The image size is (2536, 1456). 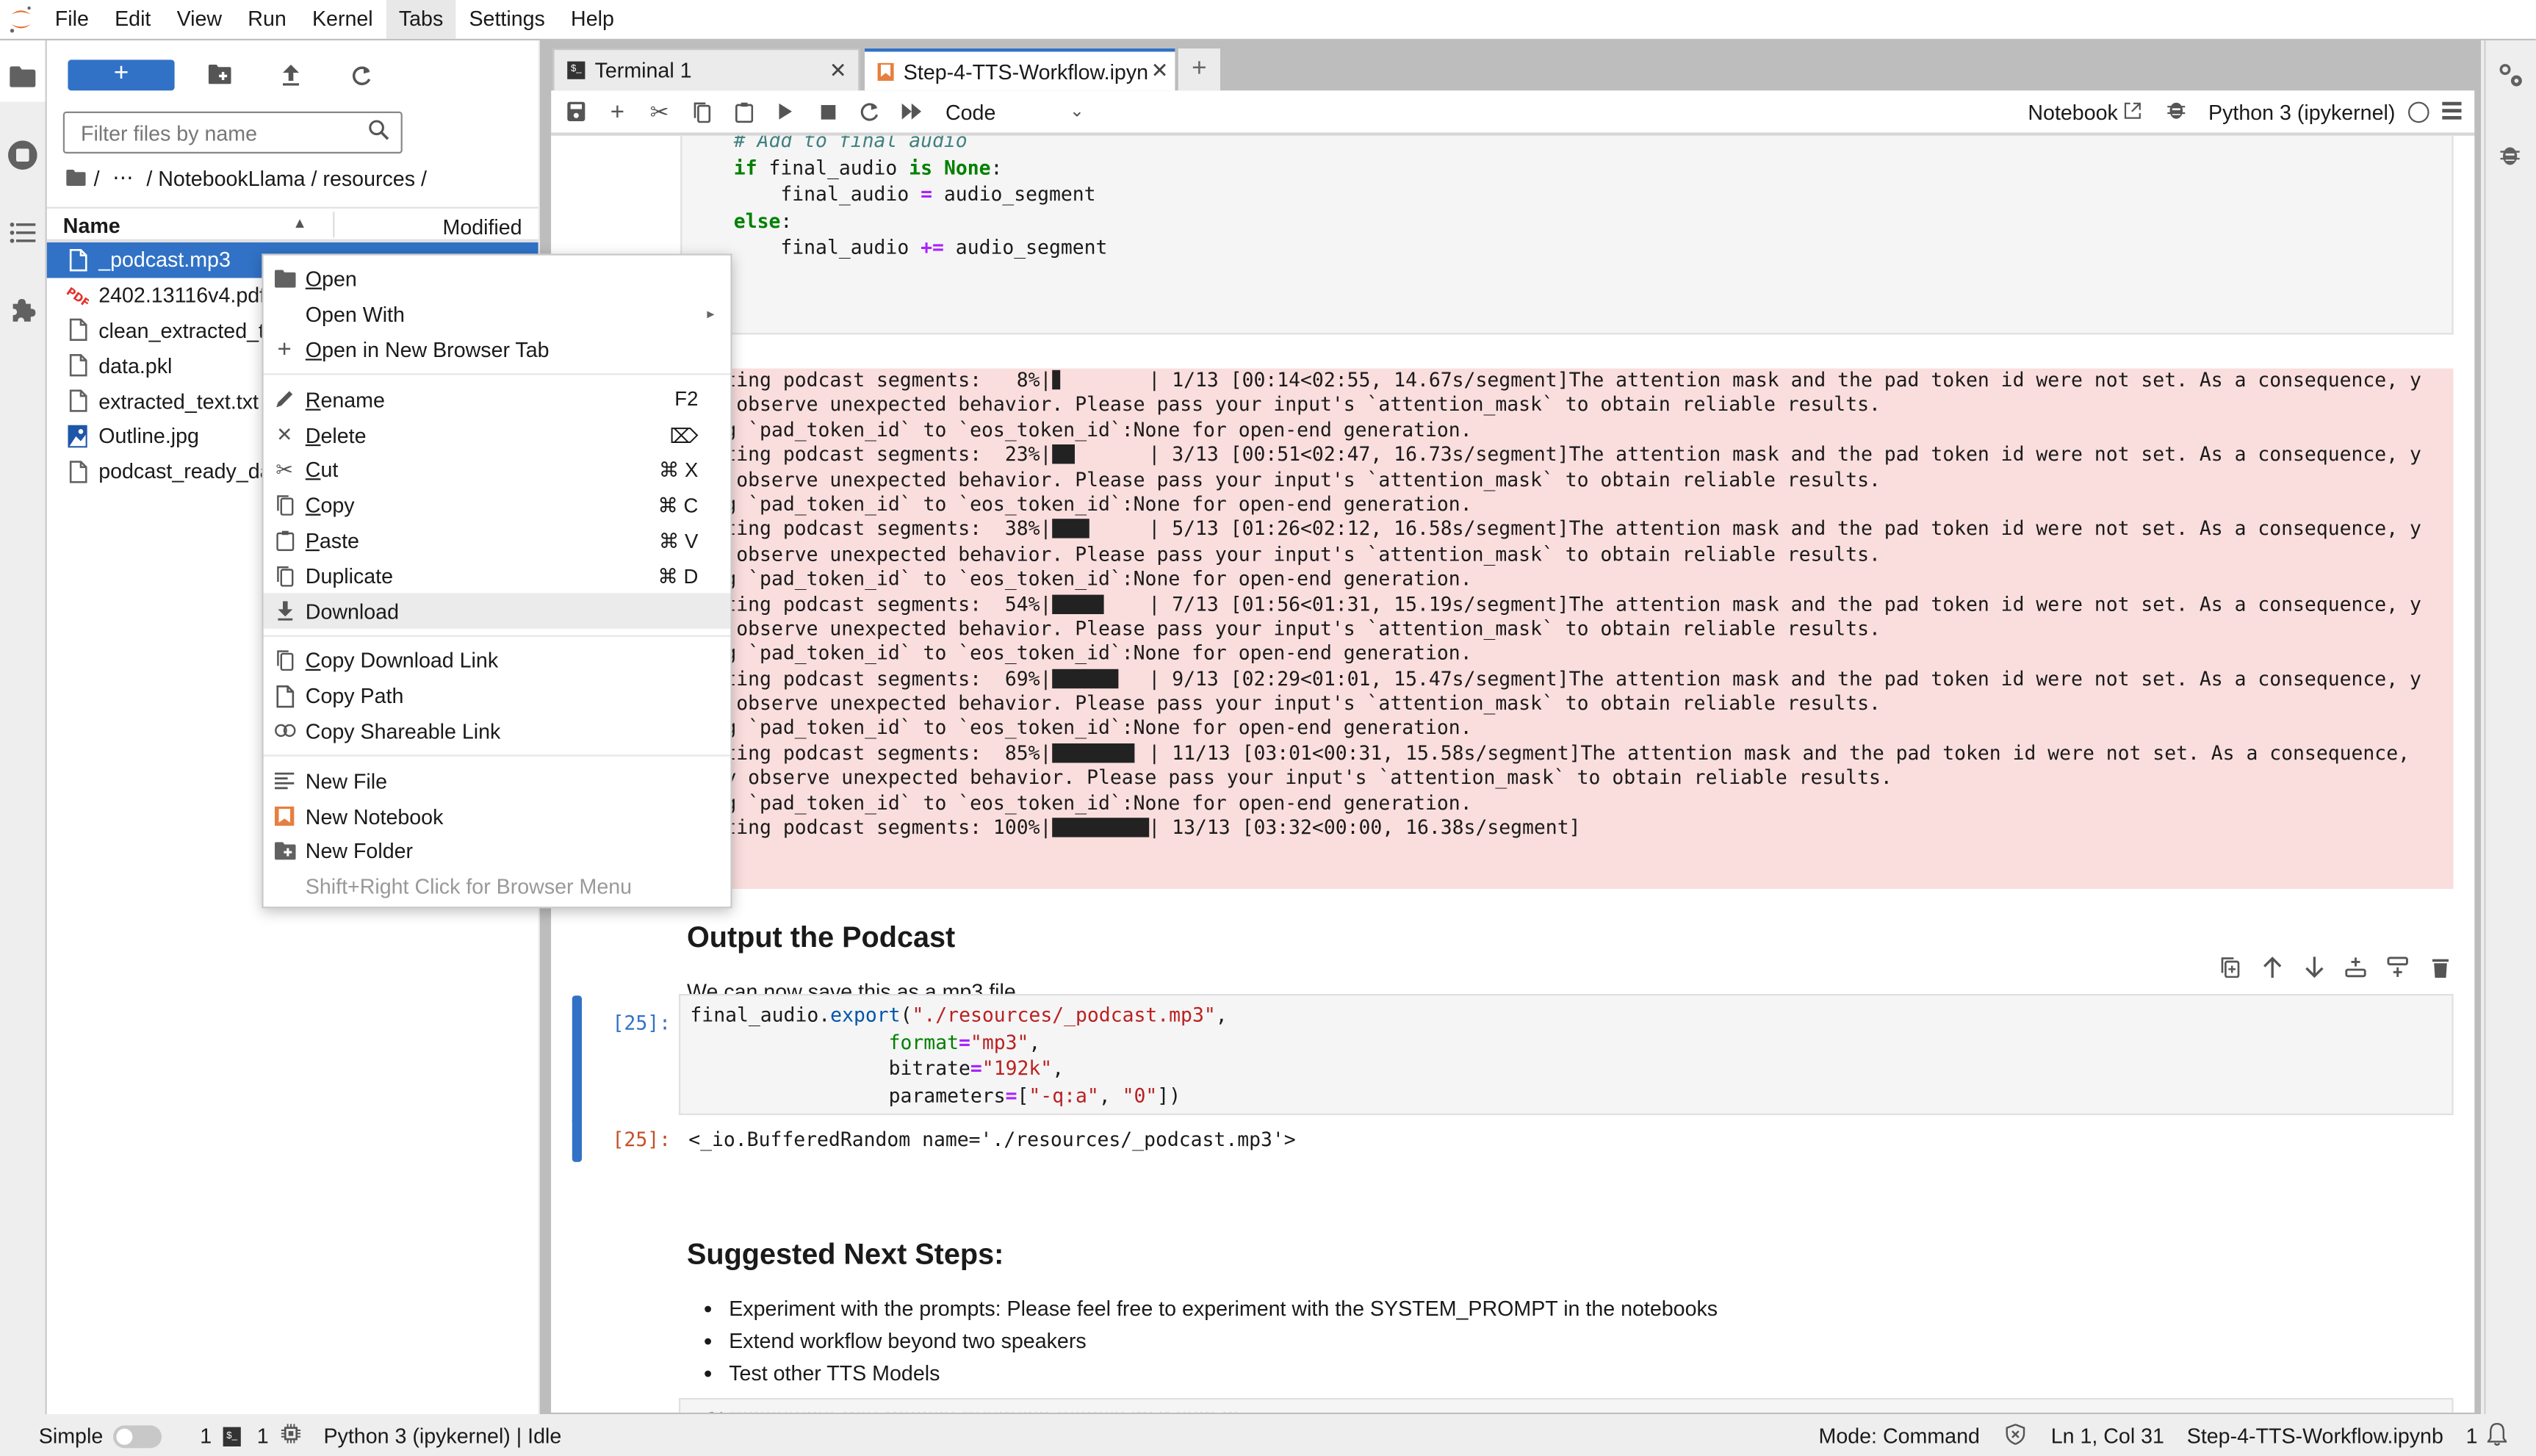 What do you see at coordinates (1014, 111) in the screenshot?
I see `cell-type-dropdown: Code ⌄` at bounding box center [1014, 111].